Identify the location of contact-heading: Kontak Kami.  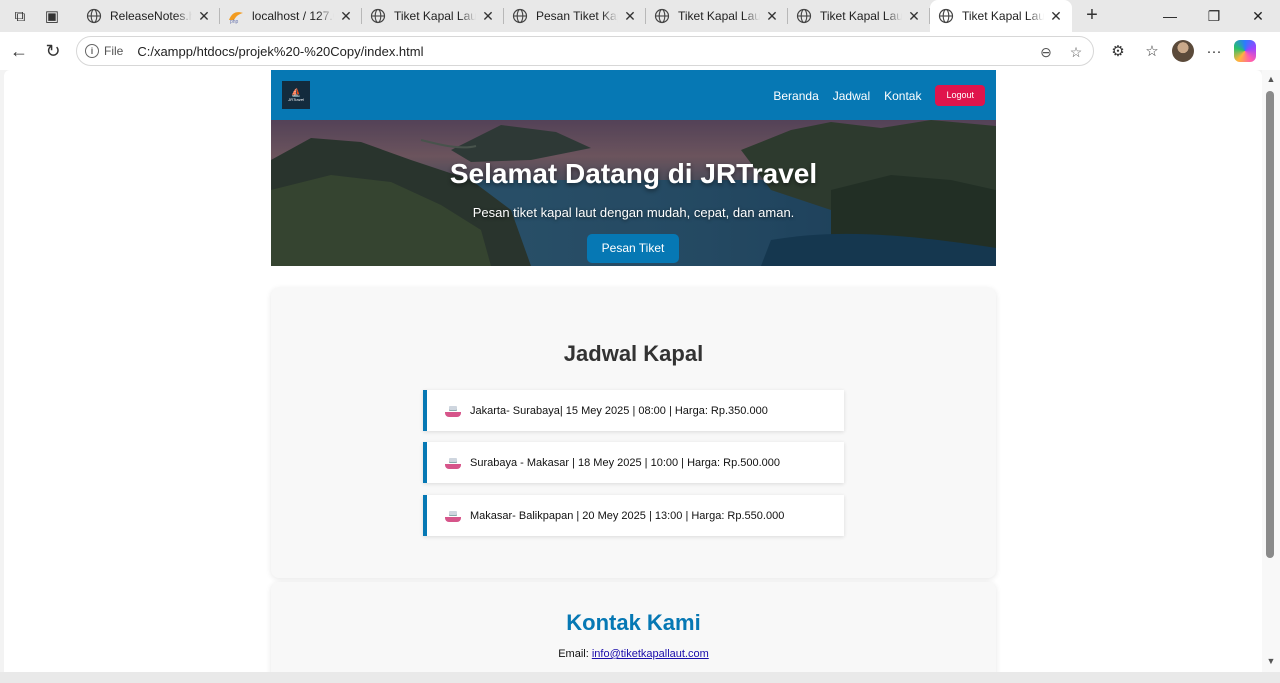
(633, 622).